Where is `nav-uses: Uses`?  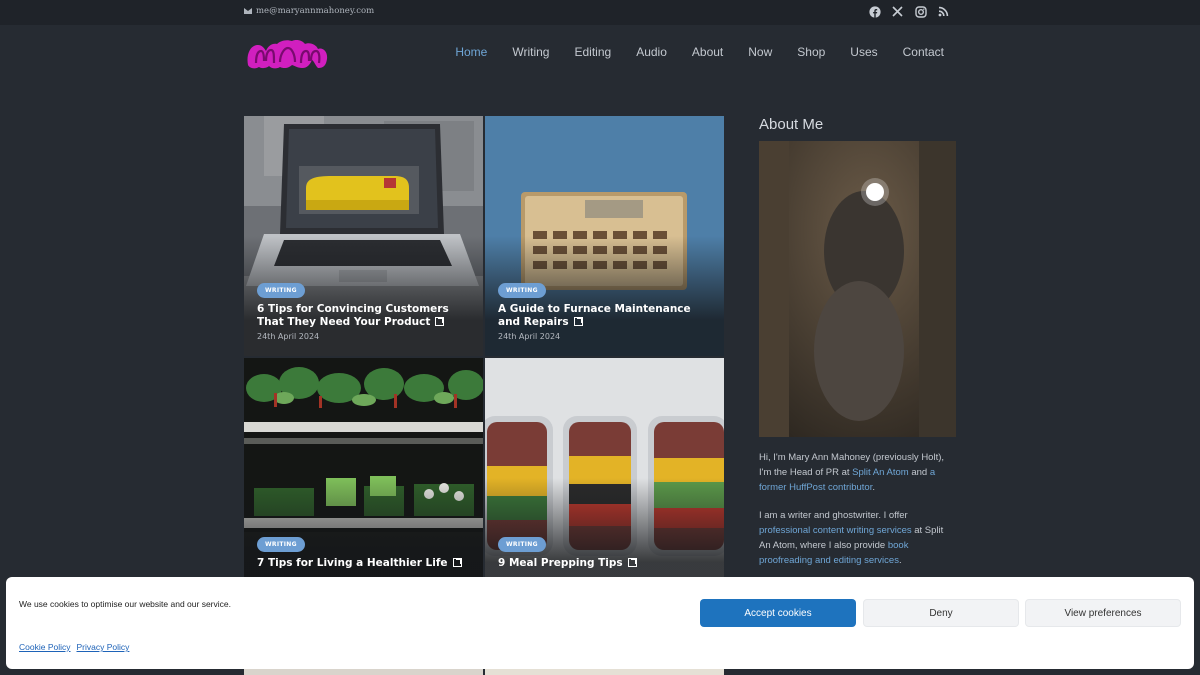 nav-uses: Uses is located at coordinates (863, 52).